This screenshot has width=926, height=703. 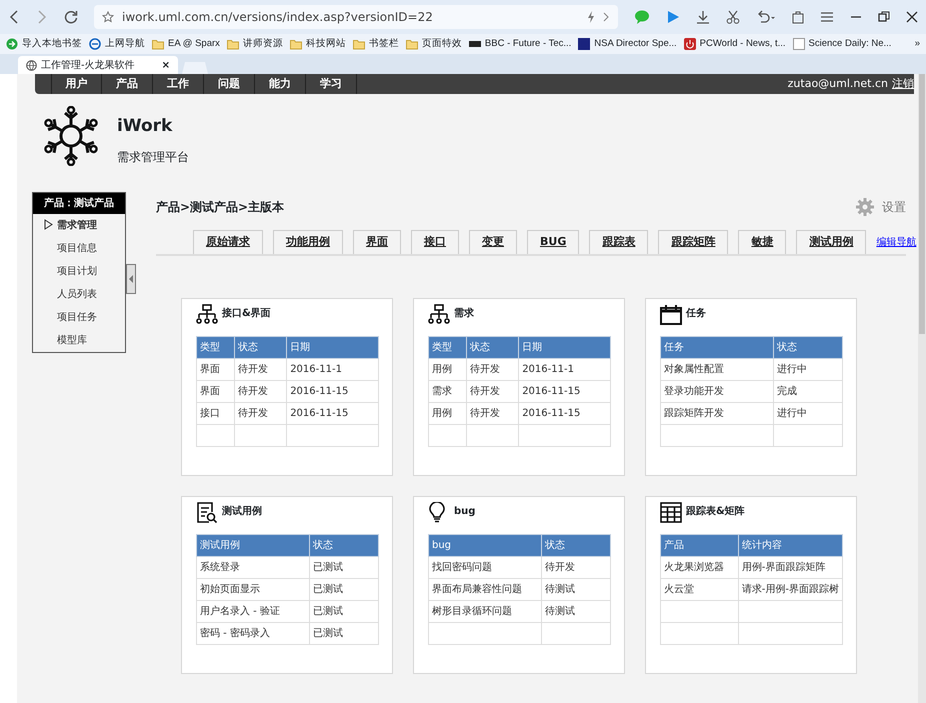 I want to click on close-icon, so click(x=912, y=17).